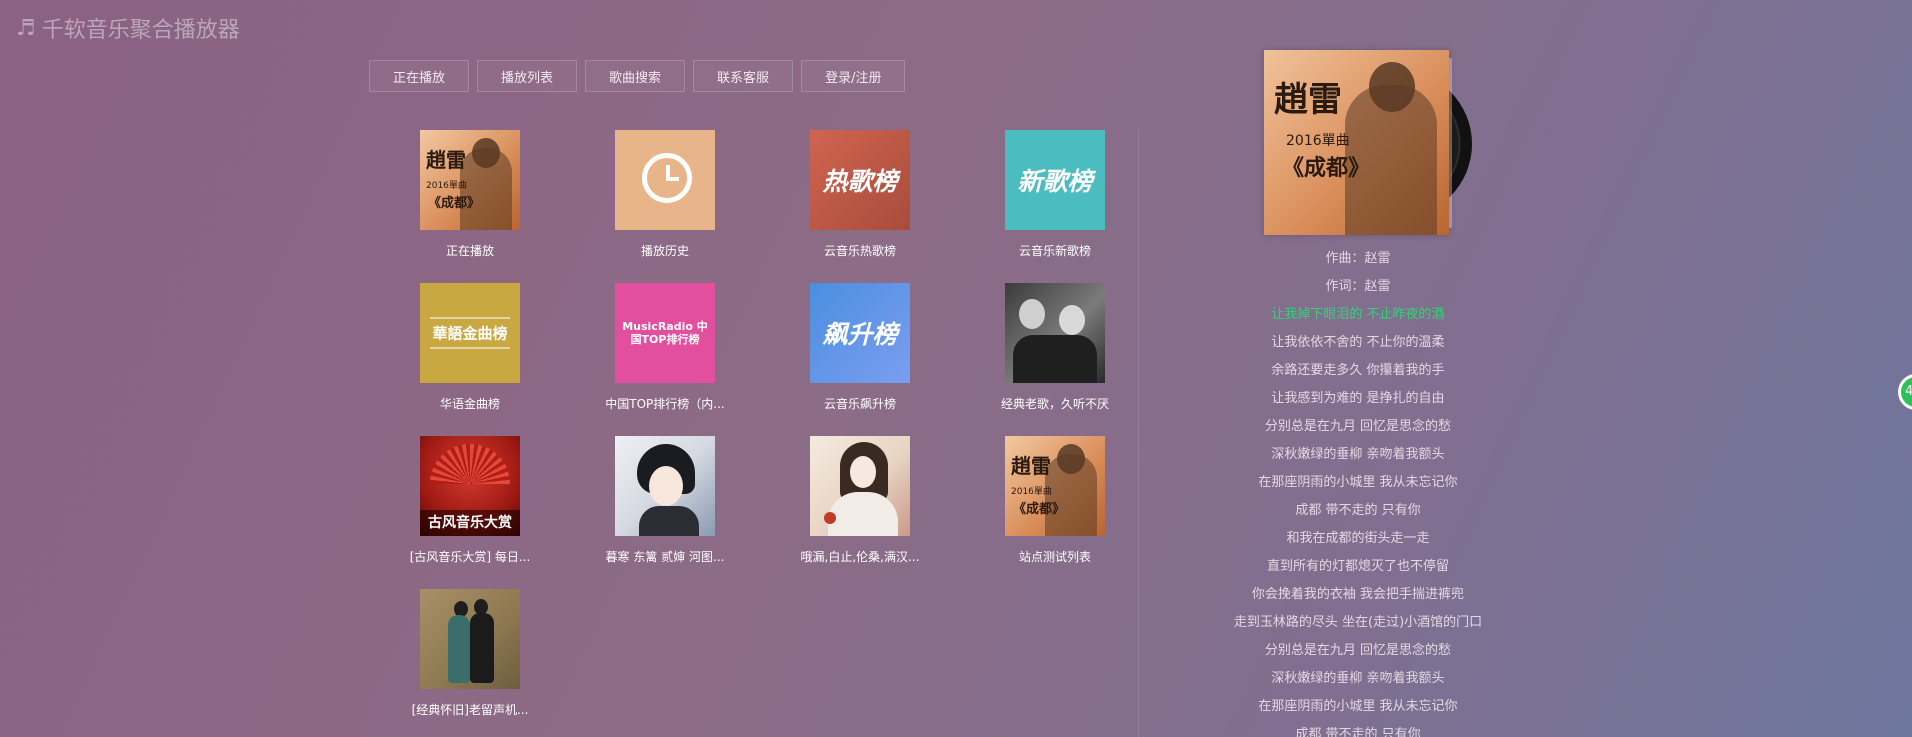 This screenshot has height=737, width=1912. I want to click on cover-text: 新歌榜, so click(1055, 181).